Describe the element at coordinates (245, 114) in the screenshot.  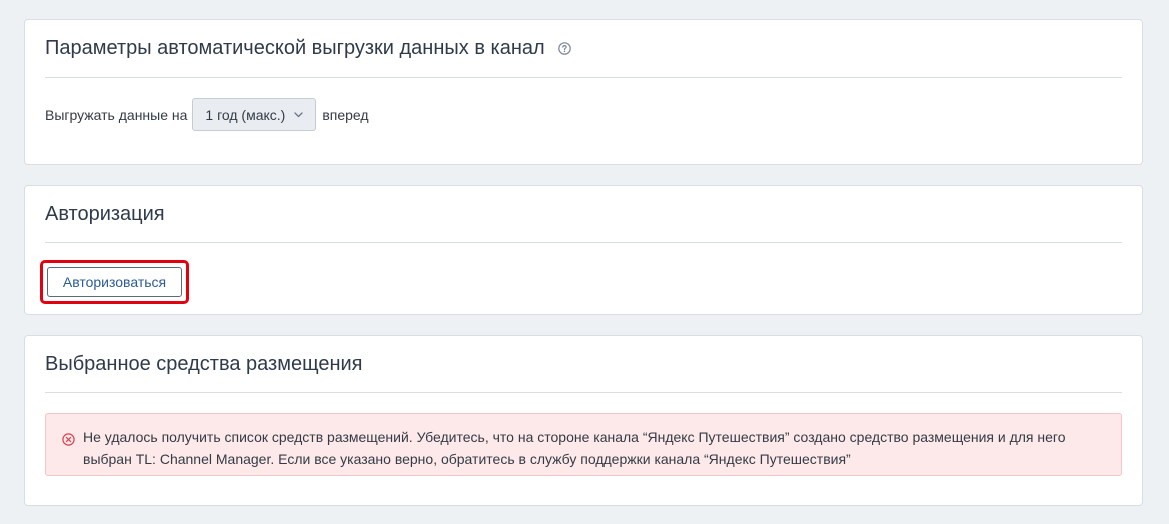
I see `export-period-value: 1 год (макс.)` at that location.